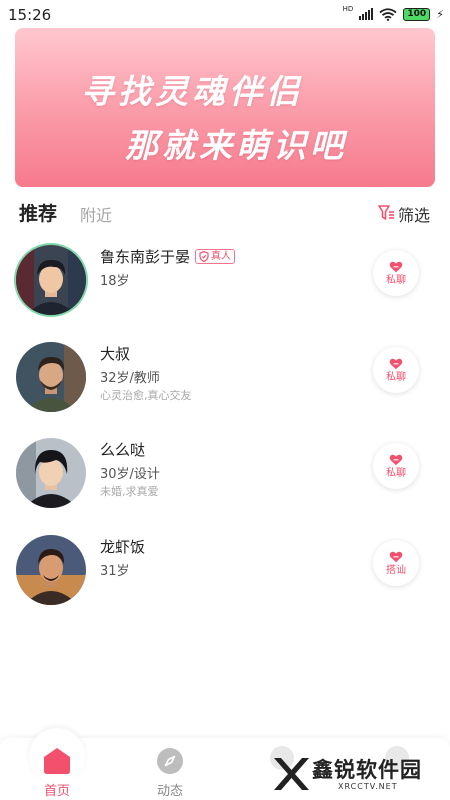 This screenshot has width=450, height=800. Describe the element at coordinates (348, 8) in the screenshot. I see `network-type-label: HD` at that location.